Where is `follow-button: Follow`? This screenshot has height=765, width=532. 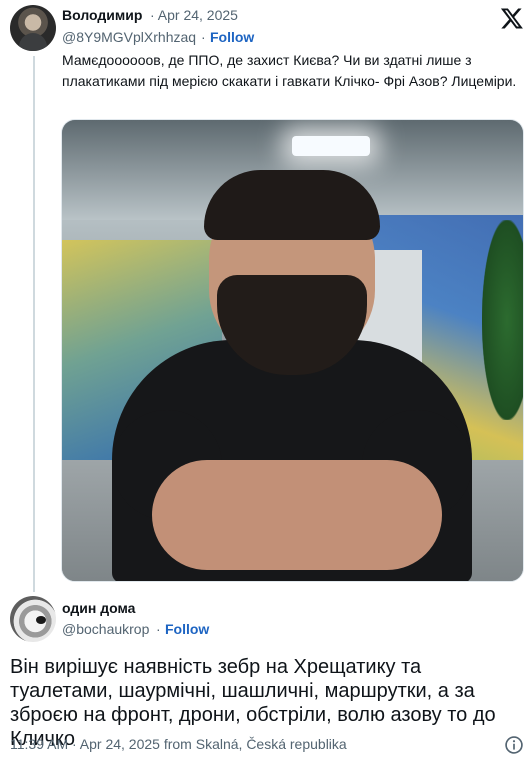
follow-button: Follow is located at coordinates (232, 37).